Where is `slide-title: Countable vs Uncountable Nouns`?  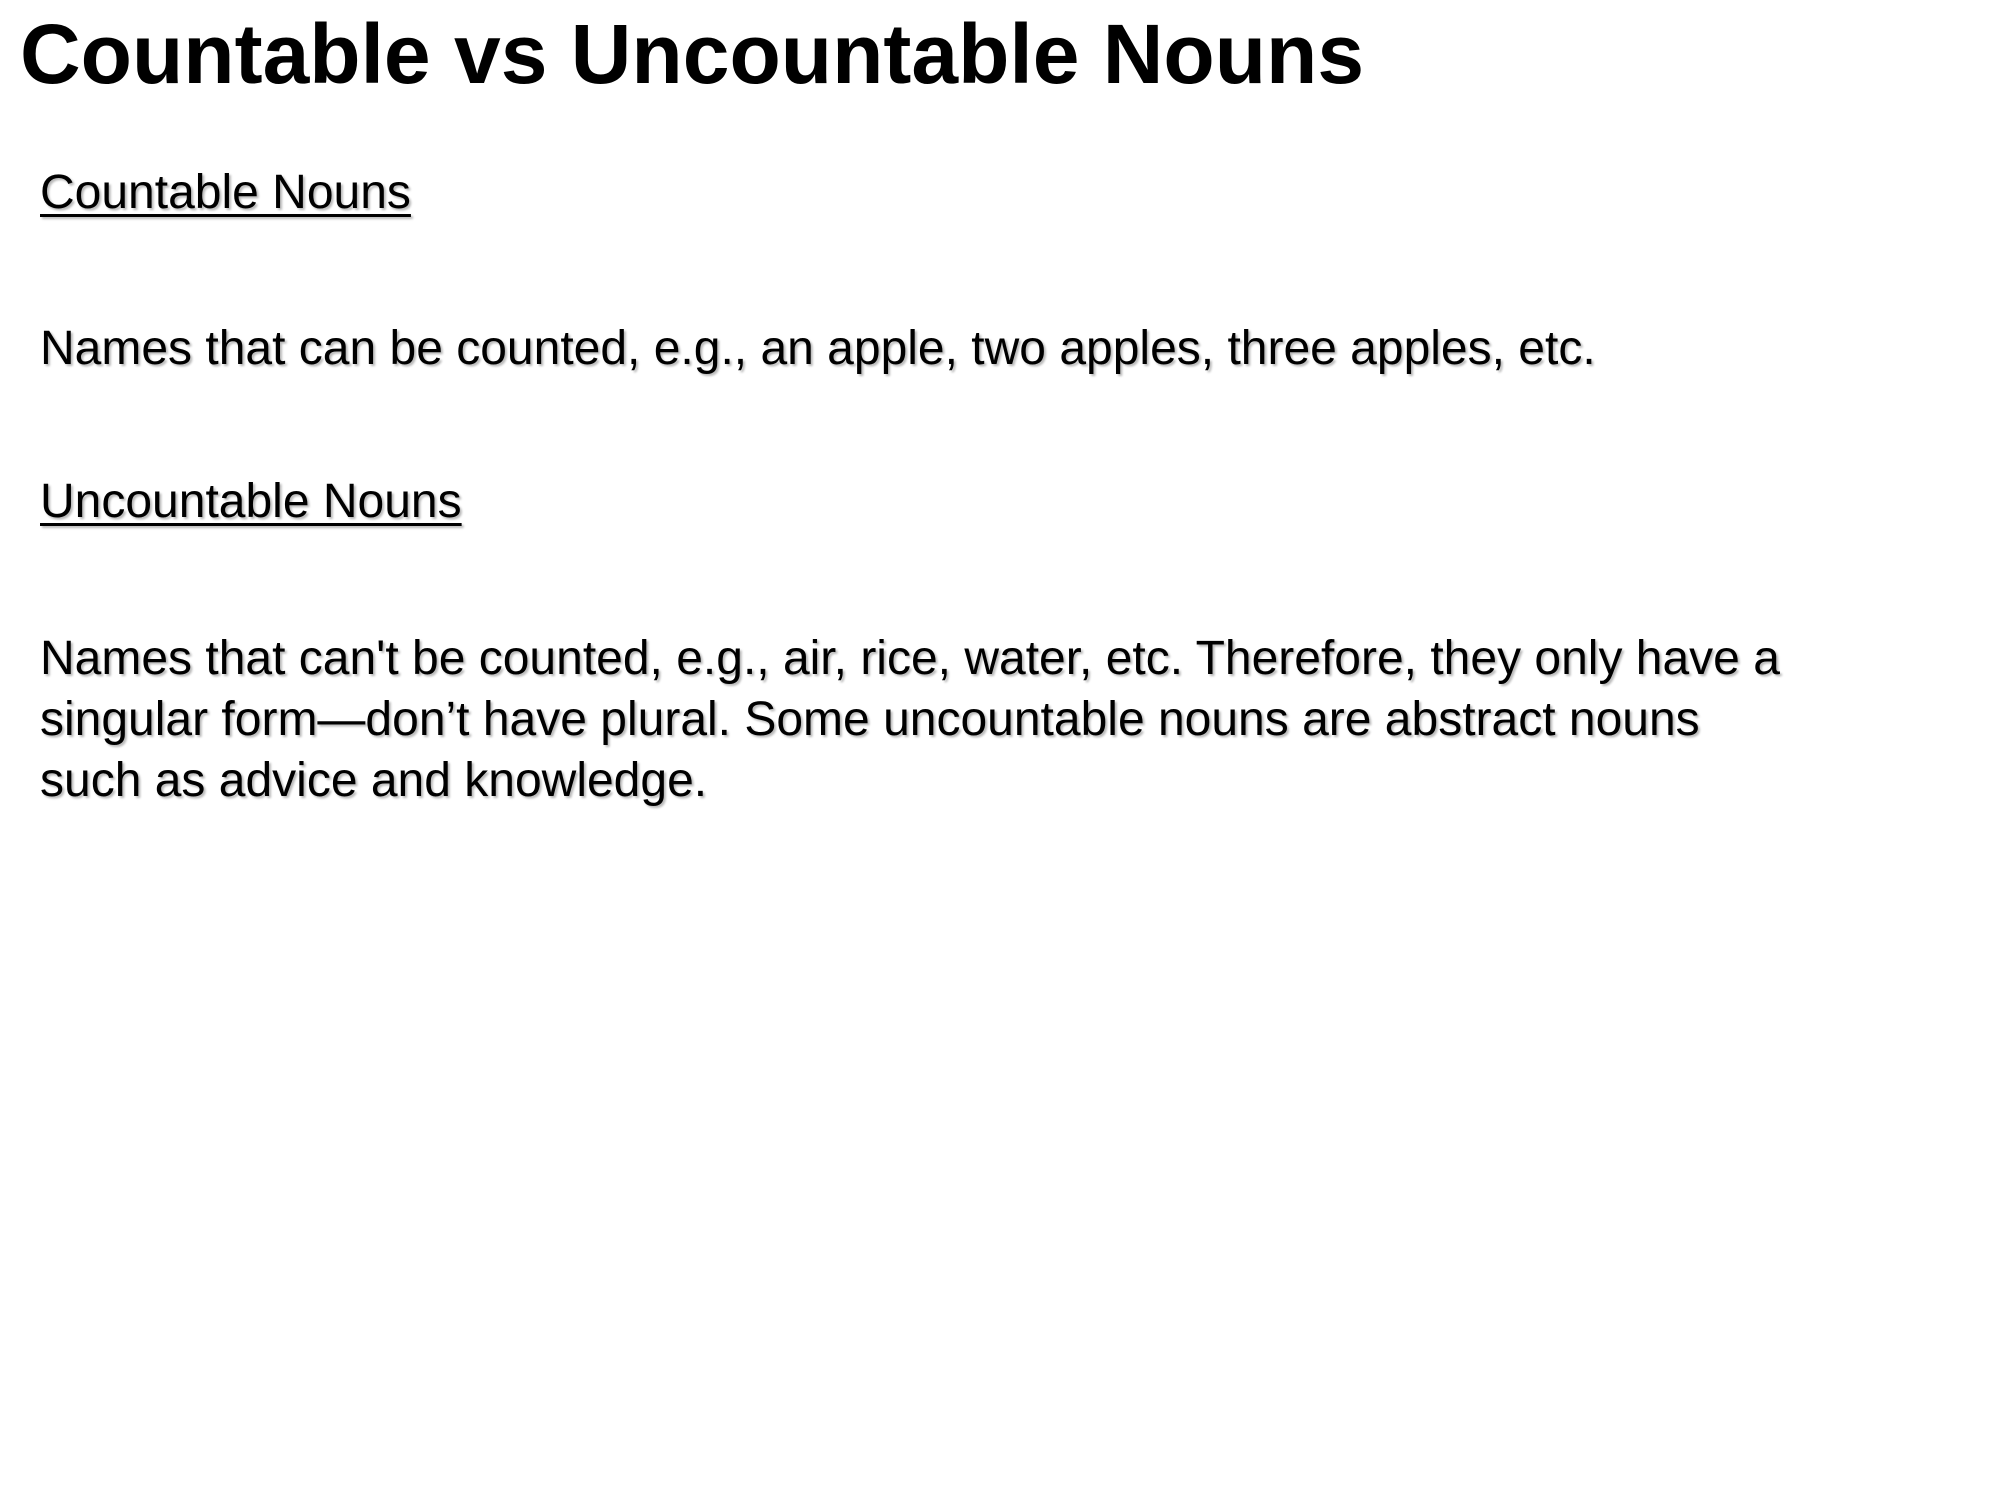 slide-title: Countable vs Uncountable Nouns is located at coordinates (692, 54).